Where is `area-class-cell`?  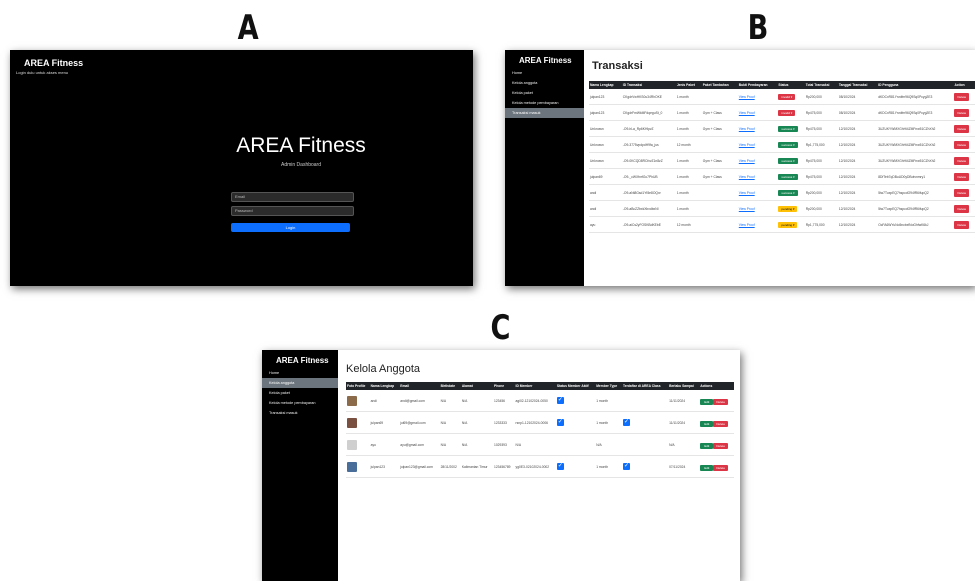 area-class-cell is located at coordinates (645, 444).